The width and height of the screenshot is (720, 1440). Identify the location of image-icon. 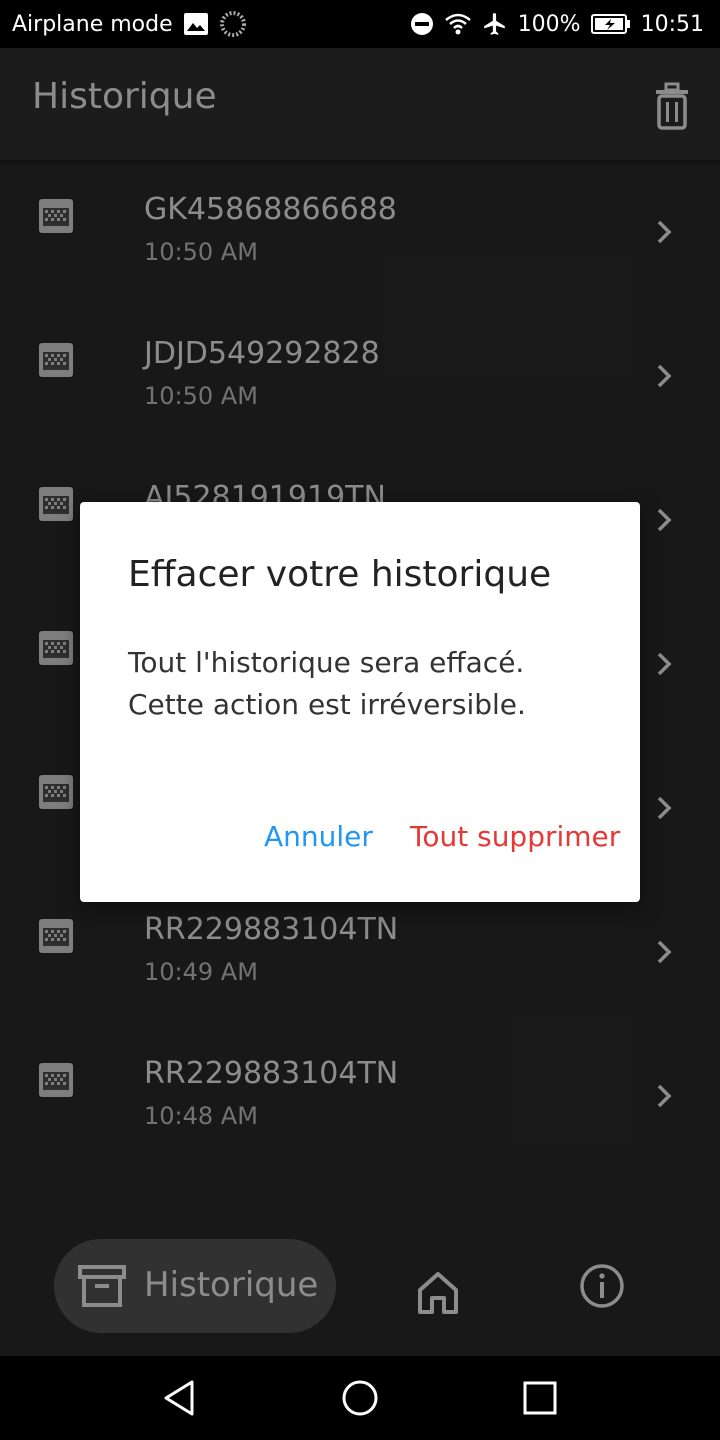
(195, 24).